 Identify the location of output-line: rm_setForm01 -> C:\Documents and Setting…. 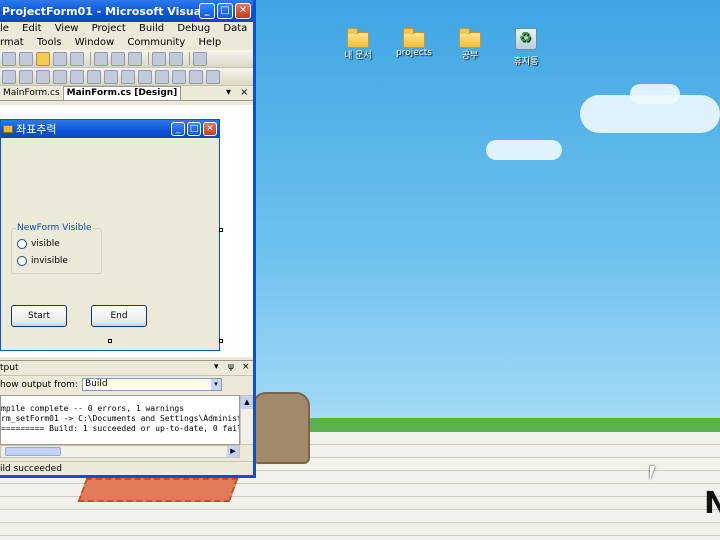
(120, 418).